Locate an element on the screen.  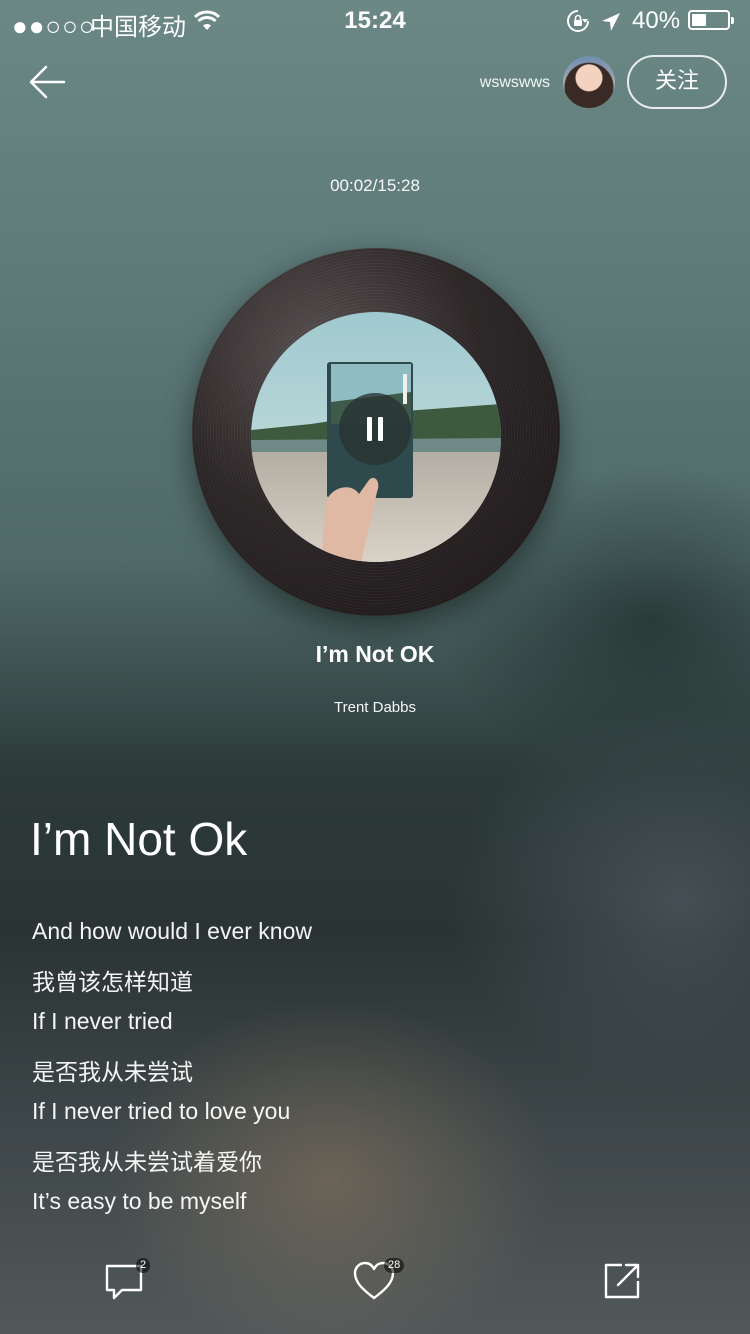
like-button: 28 is located at coordinates (378, 1282).